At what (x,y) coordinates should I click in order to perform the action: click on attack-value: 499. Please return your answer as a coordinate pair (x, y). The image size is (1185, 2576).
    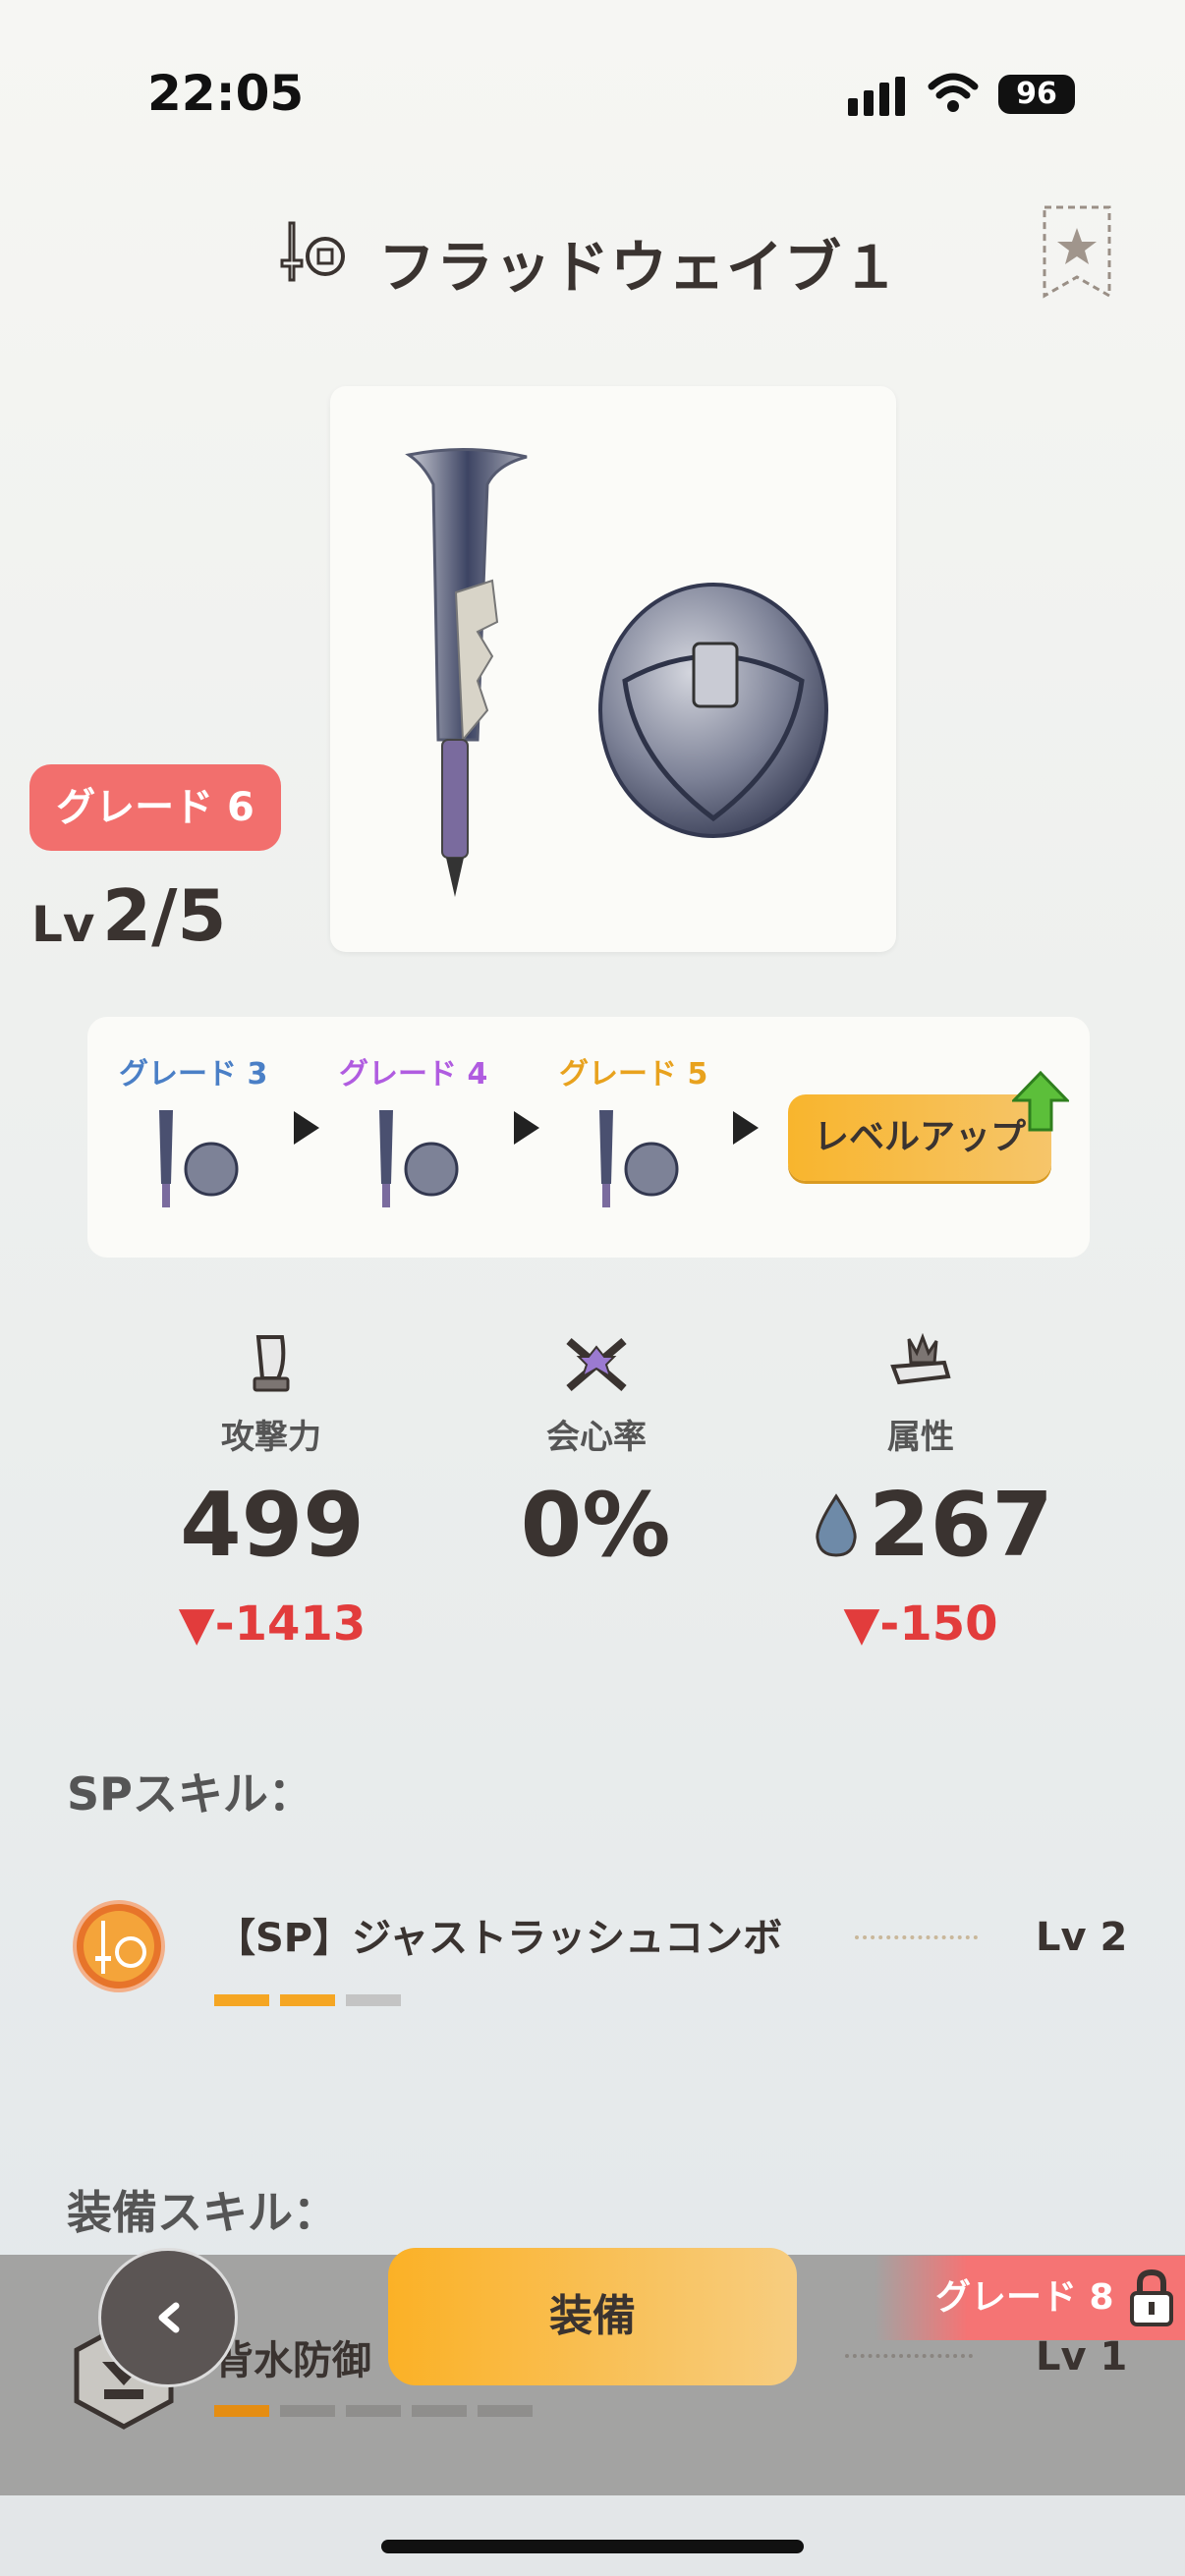
    Looking at the image, I should click on (273, 1525).